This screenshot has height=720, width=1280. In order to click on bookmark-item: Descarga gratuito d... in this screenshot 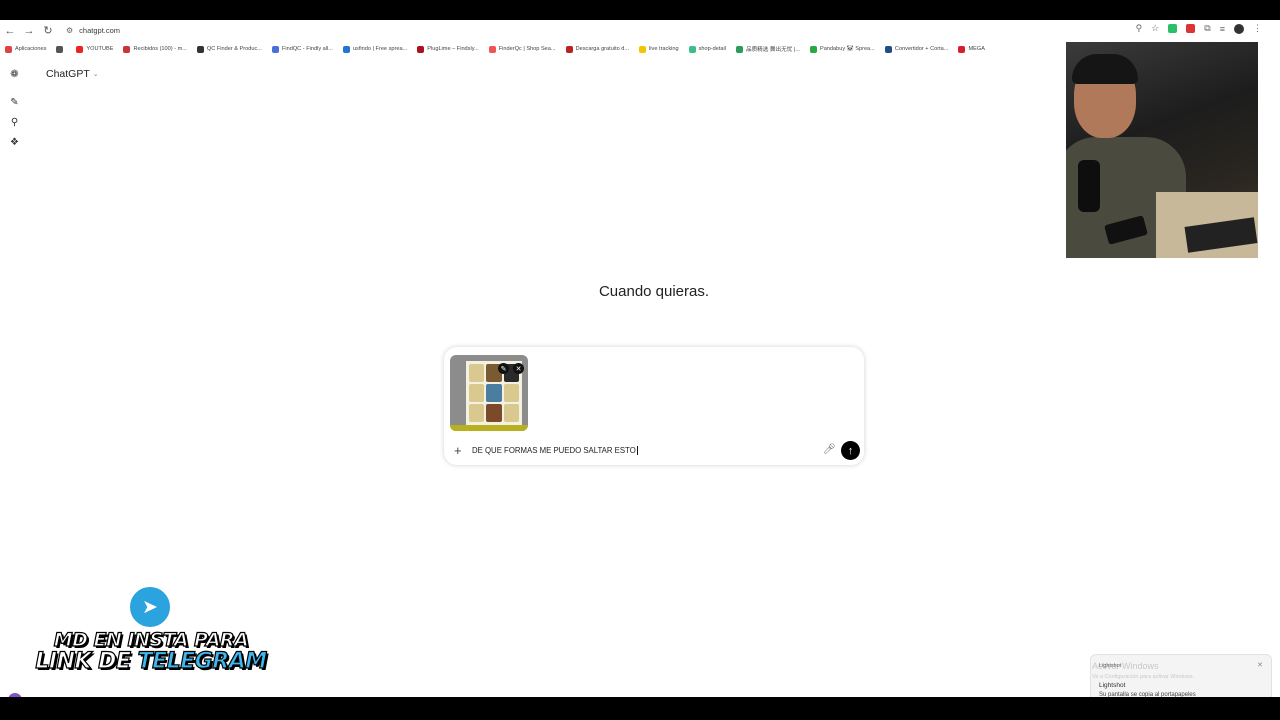, I will do `click(597, 49)`.